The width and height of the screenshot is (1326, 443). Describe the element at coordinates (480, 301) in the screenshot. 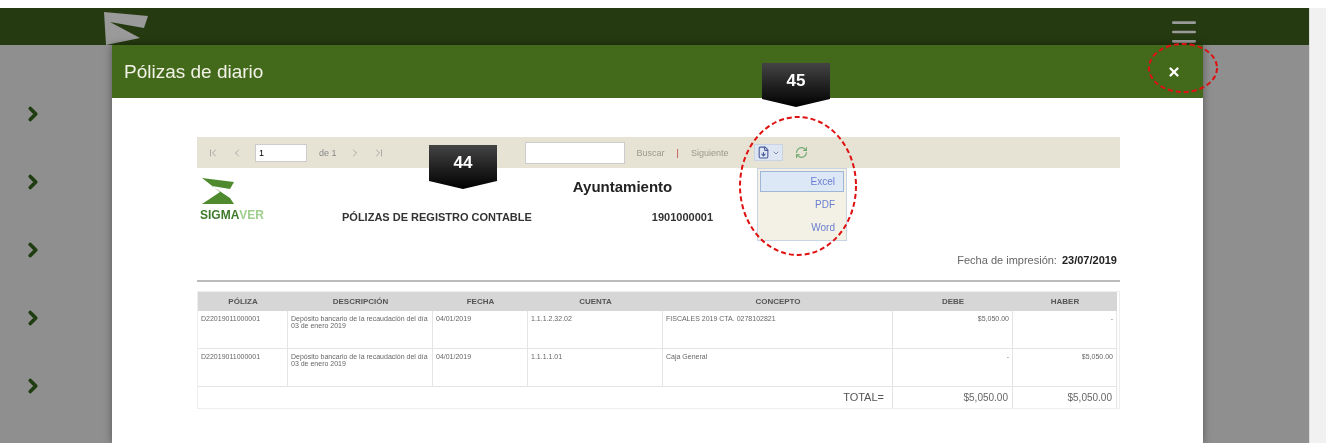

I see `column-header: FECHA` at that location.